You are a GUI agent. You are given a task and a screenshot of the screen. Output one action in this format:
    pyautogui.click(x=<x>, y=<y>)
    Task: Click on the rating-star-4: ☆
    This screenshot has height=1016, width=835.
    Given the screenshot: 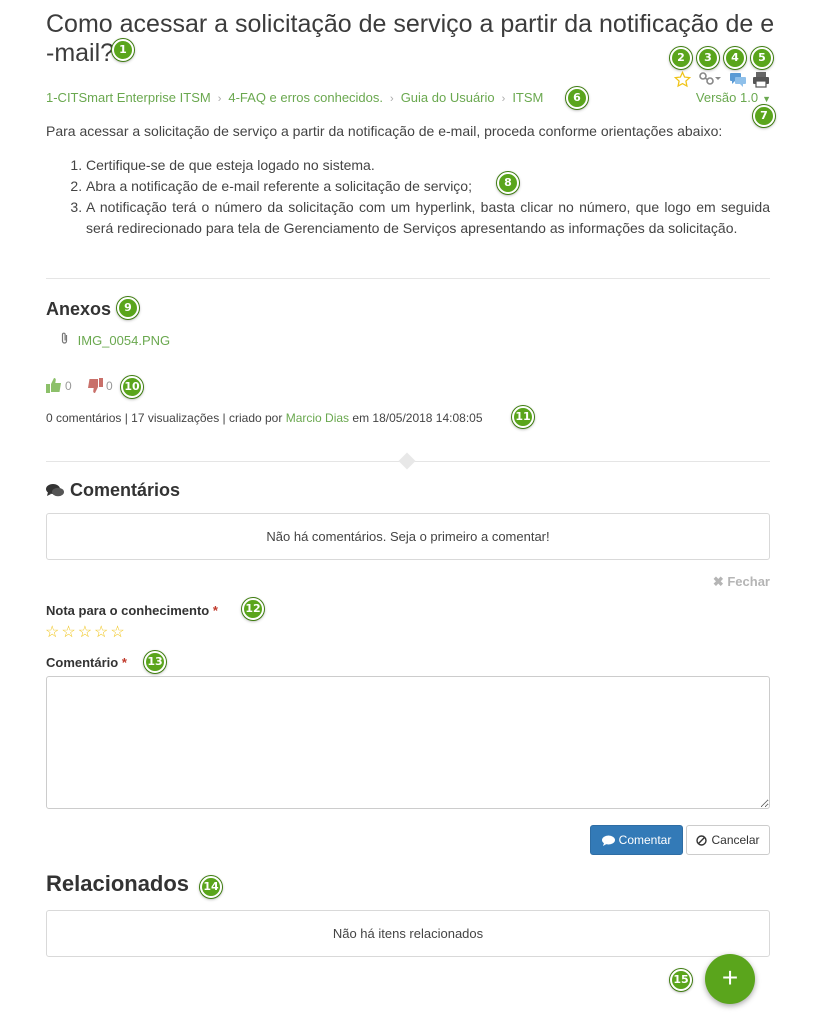 What is the action you would take?
    pyautogui.click(x=102, y=632)
    